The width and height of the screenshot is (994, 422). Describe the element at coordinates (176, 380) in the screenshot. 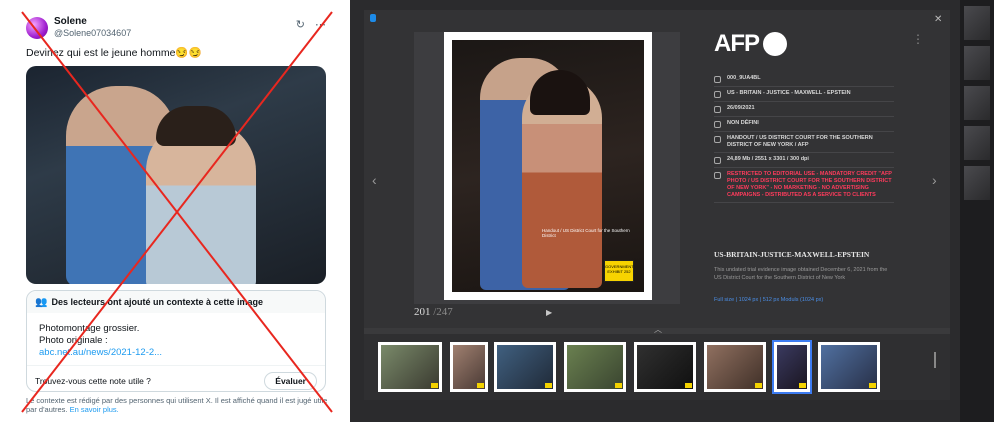

I see `community-note-footer: Trouvez-vous cette note utile ? Évaluer` at that location.